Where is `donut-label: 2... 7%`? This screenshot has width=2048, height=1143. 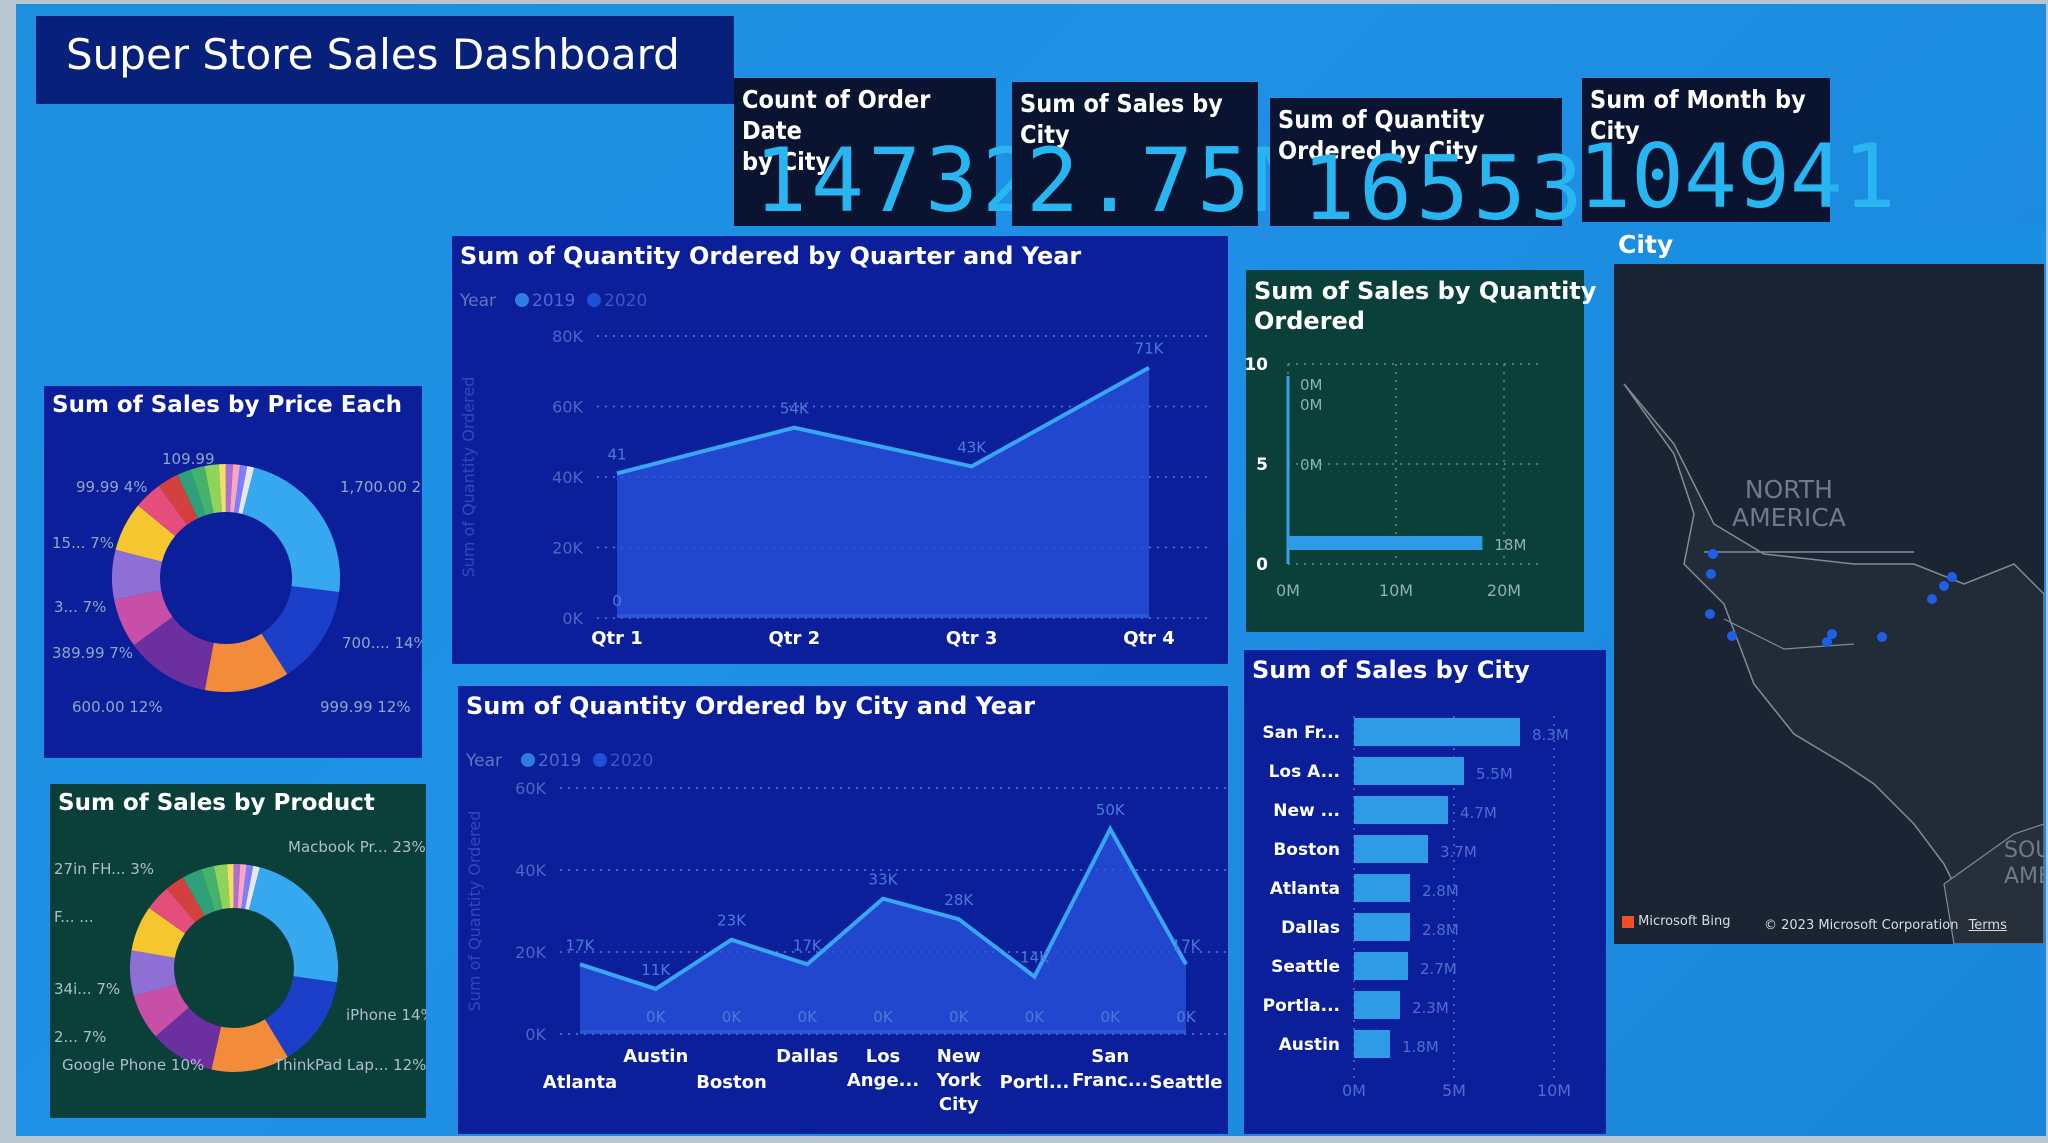
donut-label: 2... 7% is located at coordinates (80, 1037).